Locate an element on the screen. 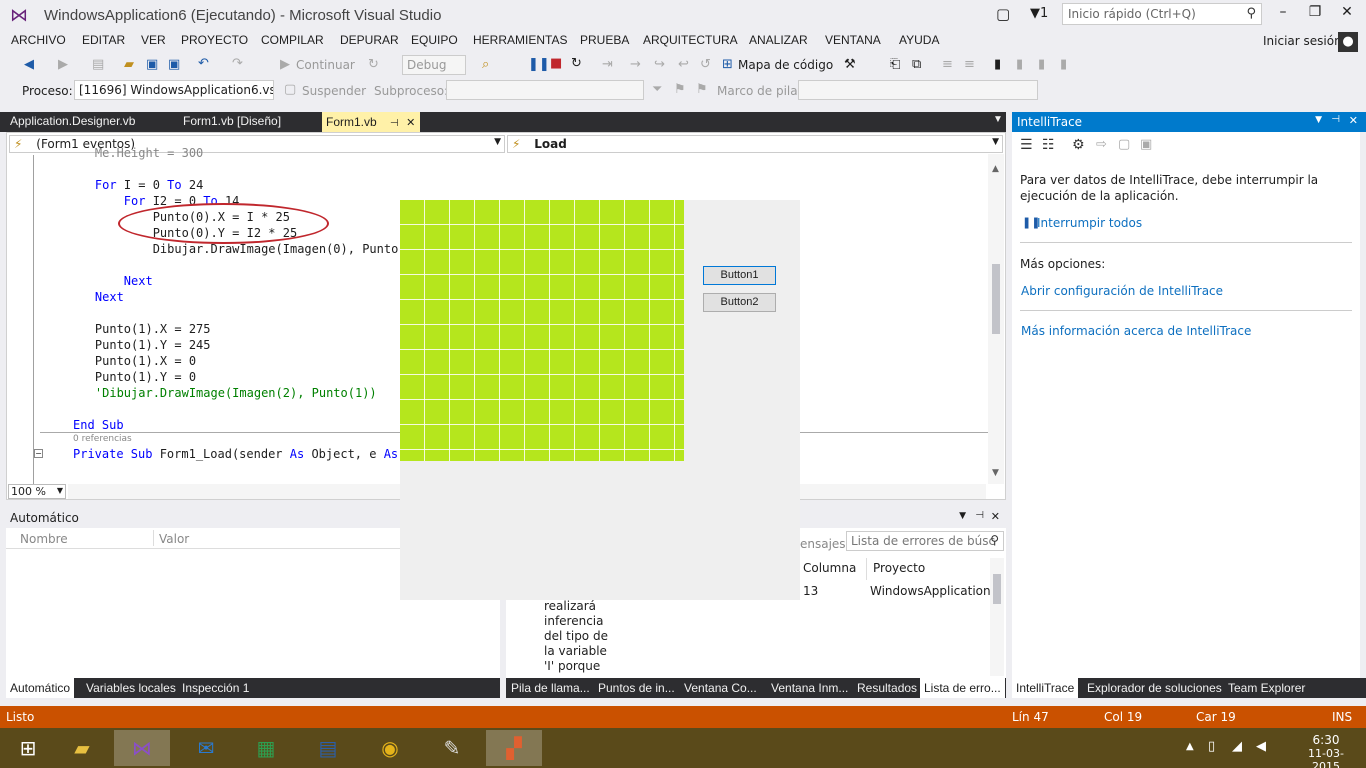 The width and height of the screenshot is (1366, 768). solution-config-select: Debug is located at coordinates (434, 65).